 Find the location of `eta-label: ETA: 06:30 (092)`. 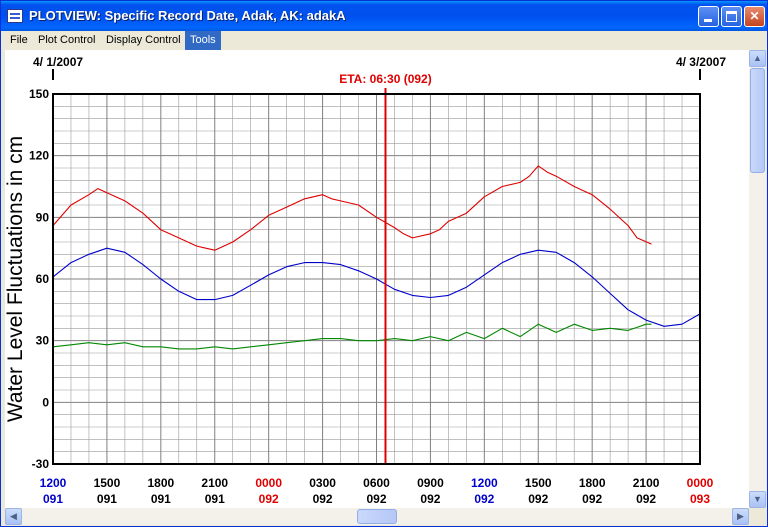

eta-label: ETA: 06:30 (092) is located at coordinates (385, 79).